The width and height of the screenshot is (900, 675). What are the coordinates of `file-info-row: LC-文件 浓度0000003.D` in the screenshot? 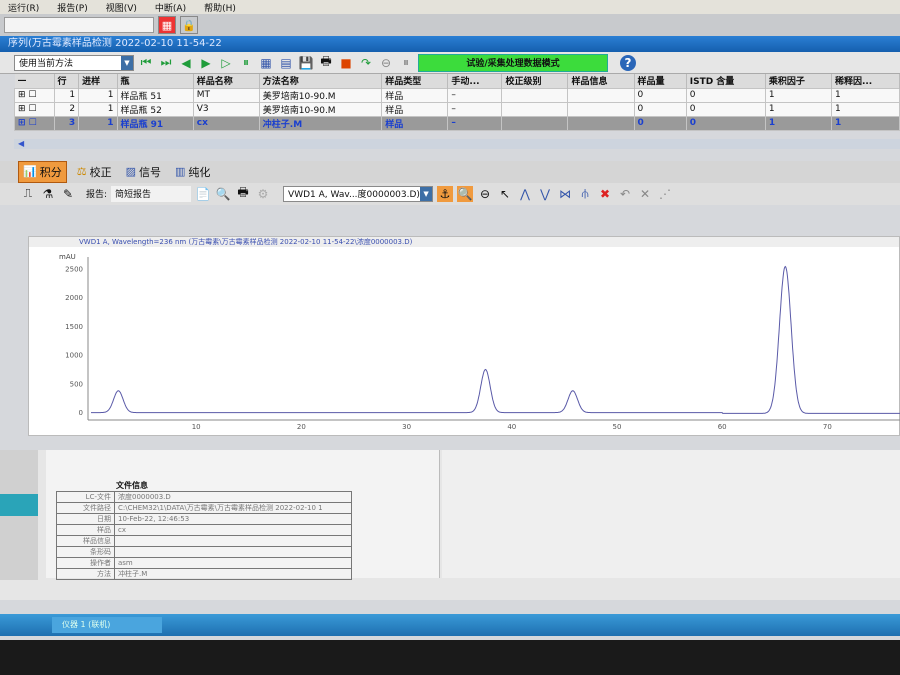 It's located at (204, 497).